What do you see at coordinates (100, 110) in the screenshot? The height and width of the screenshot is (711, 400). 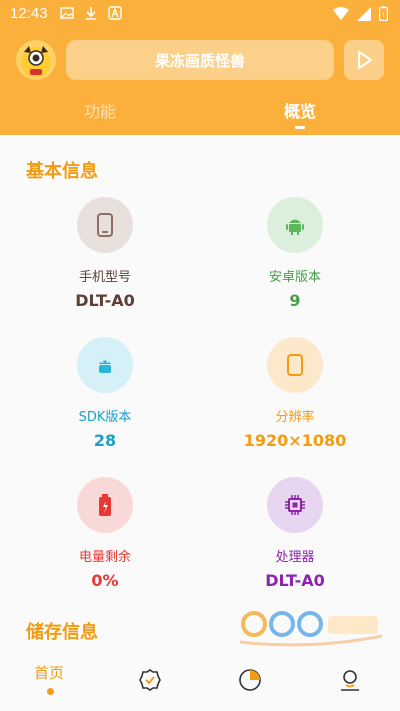 I see `tab-functions: 功能` at bounding box center [100, 110].